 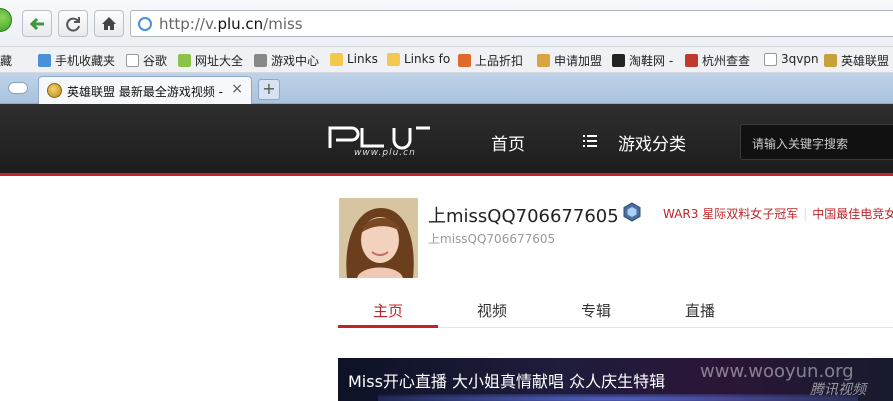 What do you see at coordinates (427, 59) in the screenshot?
I see `bookmark-label: Links fo` at bounding box center [427, 59].